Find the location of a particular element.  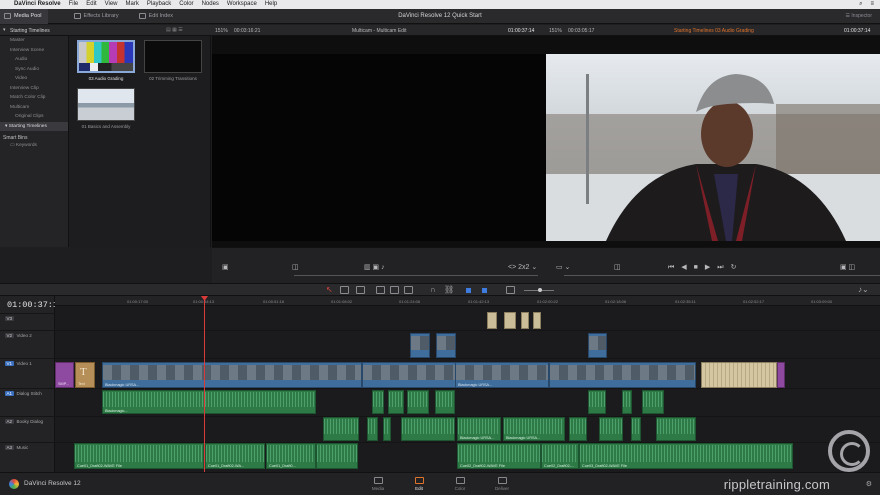

program-zoom: 151% is located at coordinates (555, 31).